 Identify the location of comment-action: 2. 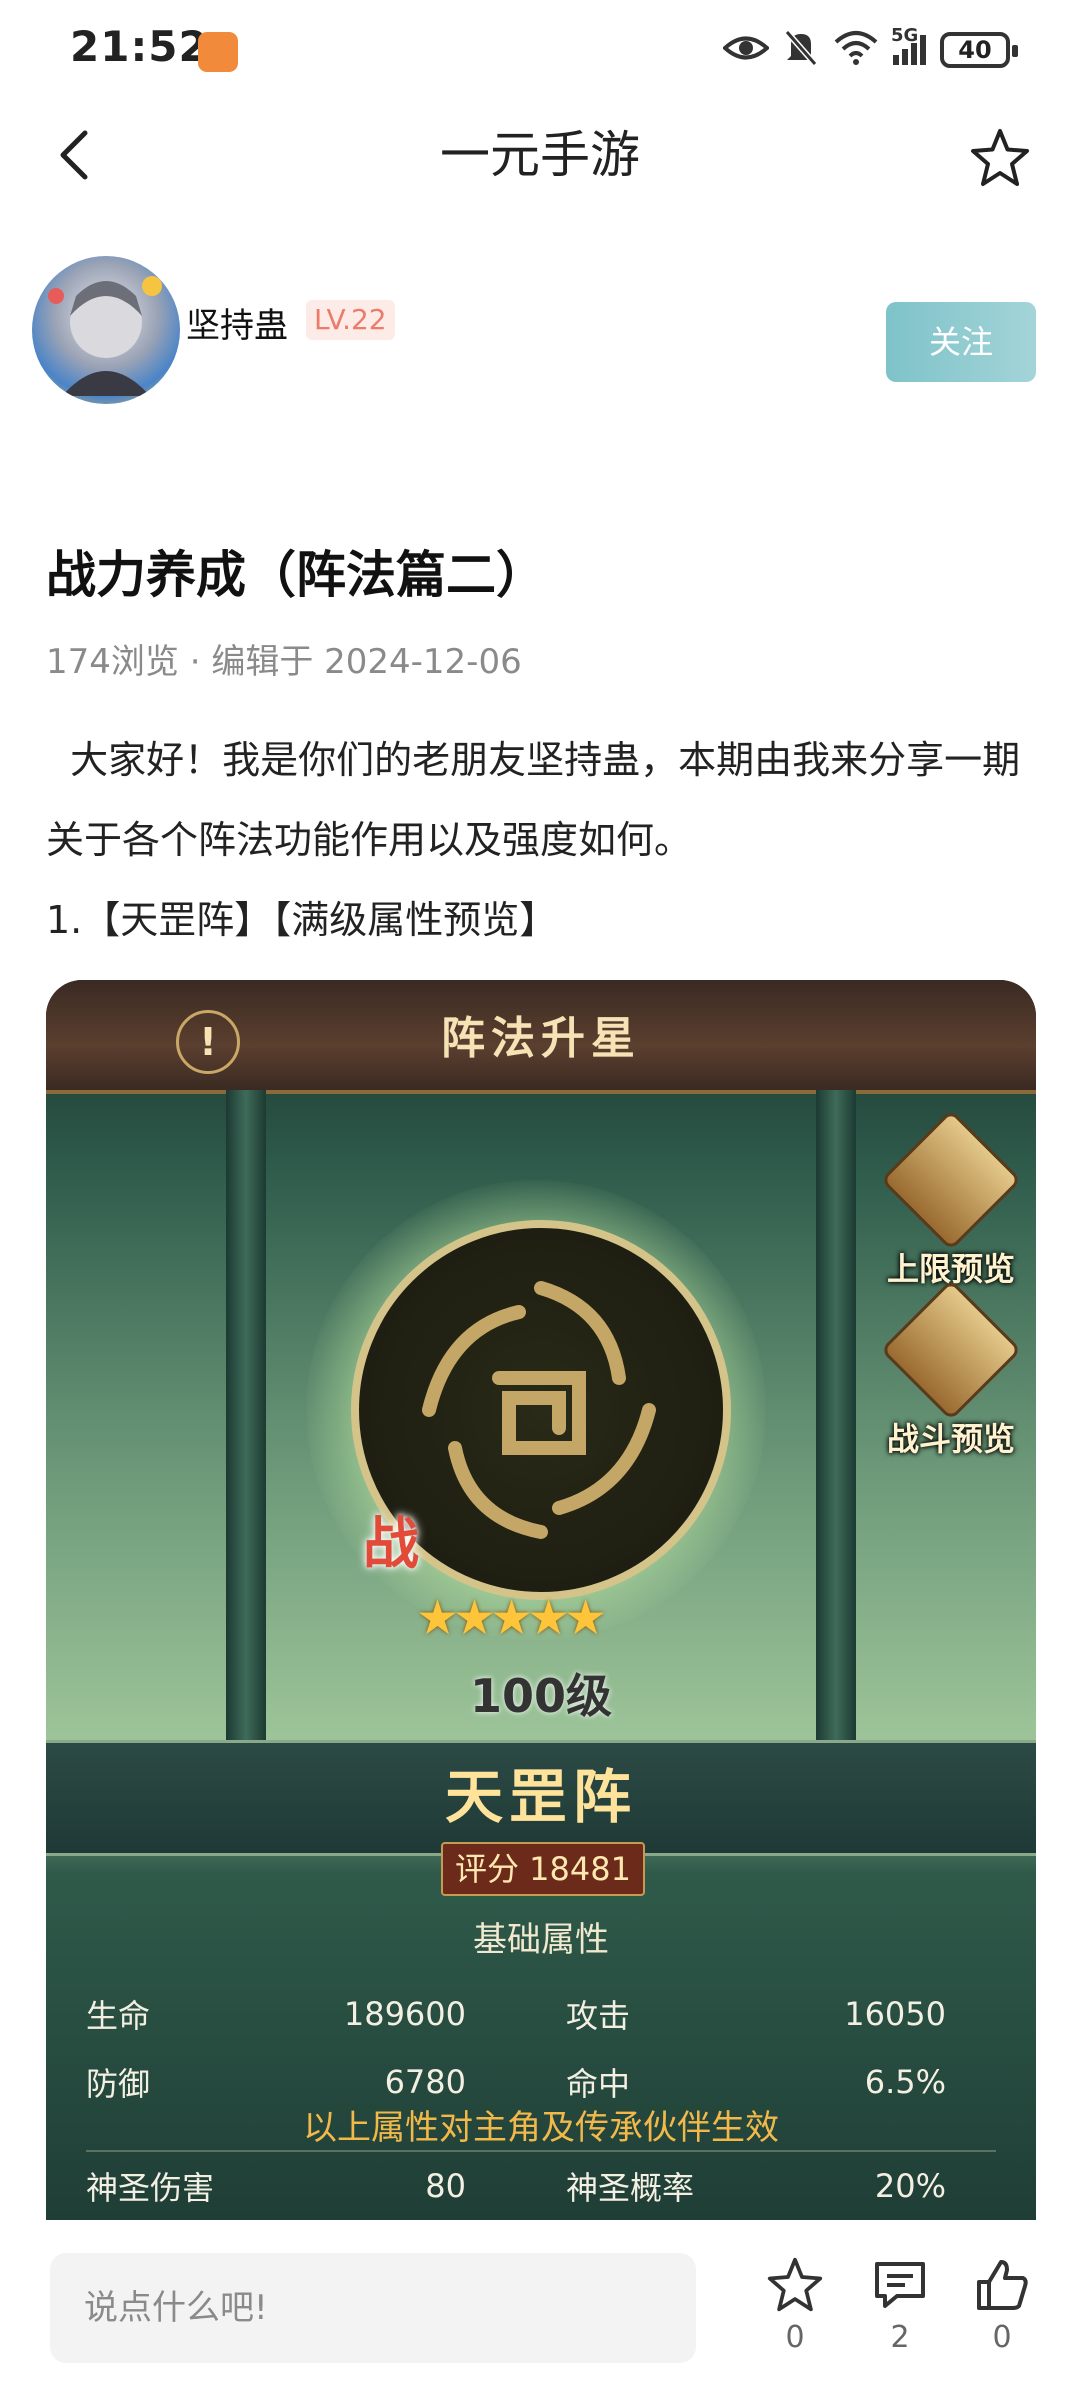
(900, 2305).